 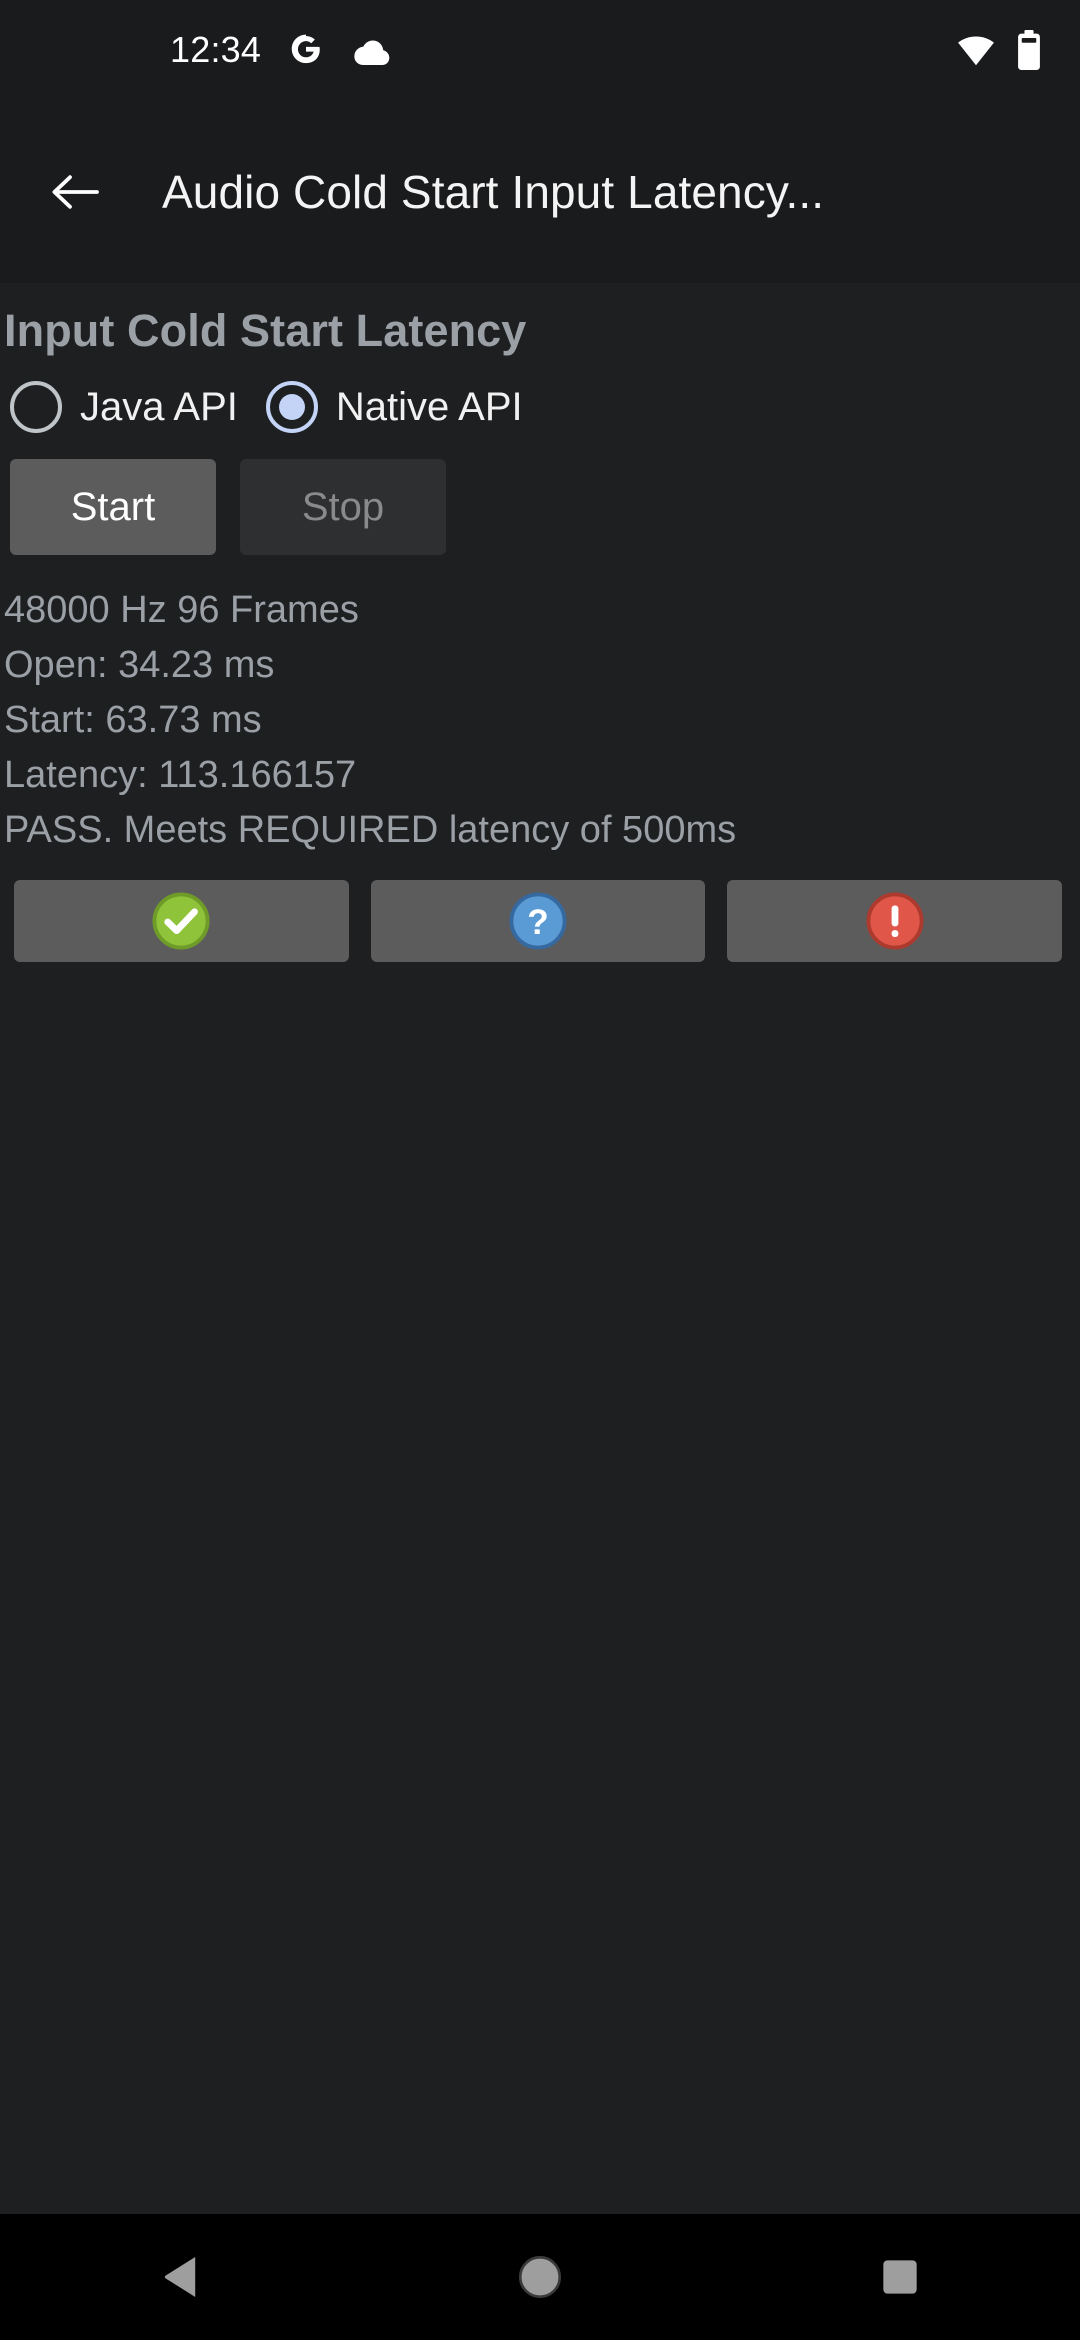 I want to click on back-arrow-icon, so click(x=75, y=192).